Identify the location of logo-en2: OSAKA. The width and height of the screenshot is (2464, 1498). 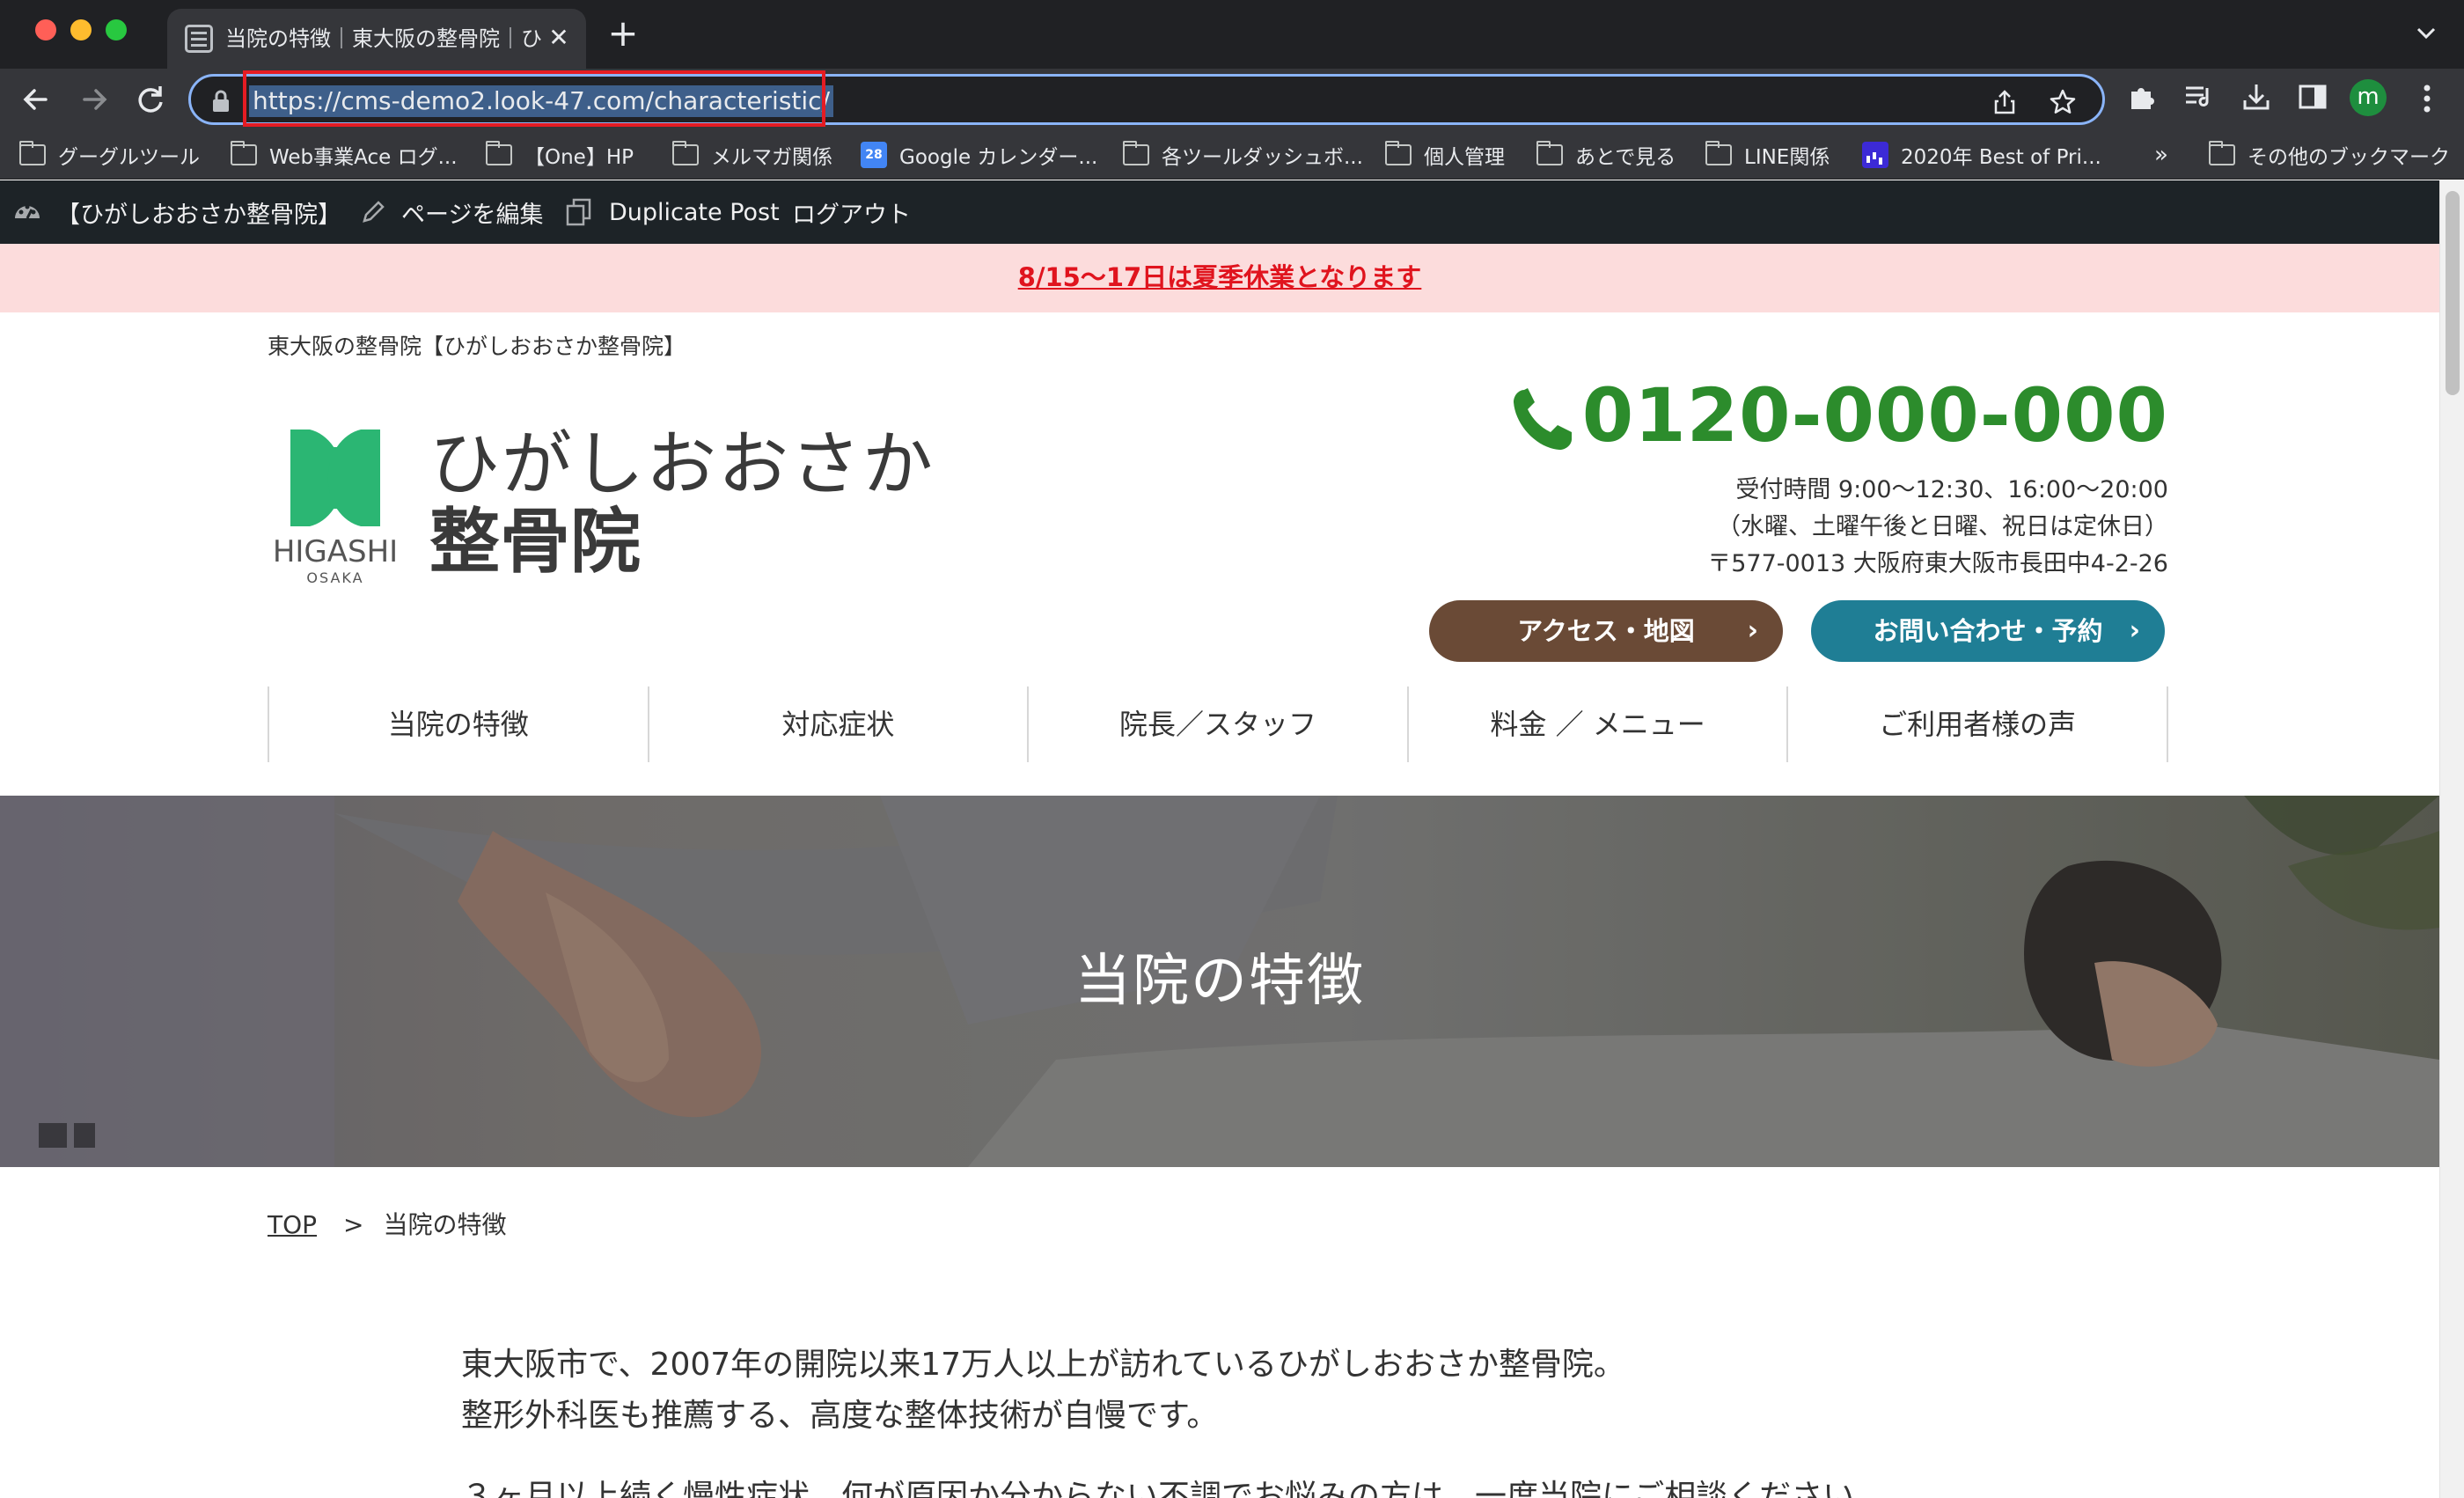
(334, 577).